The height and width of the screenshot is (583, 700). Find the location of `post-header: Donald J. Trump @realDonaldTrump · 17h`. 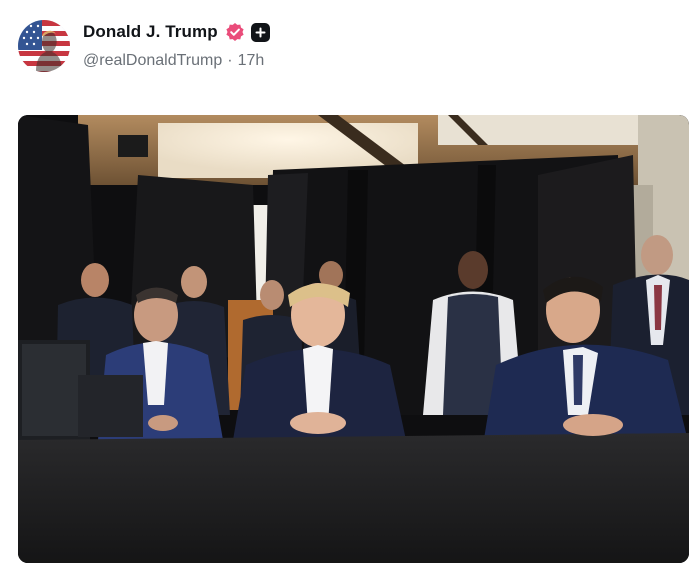

post-header: Donald J. Trump @realDonaldTrump · 17h is located at coordinates (350, 48).